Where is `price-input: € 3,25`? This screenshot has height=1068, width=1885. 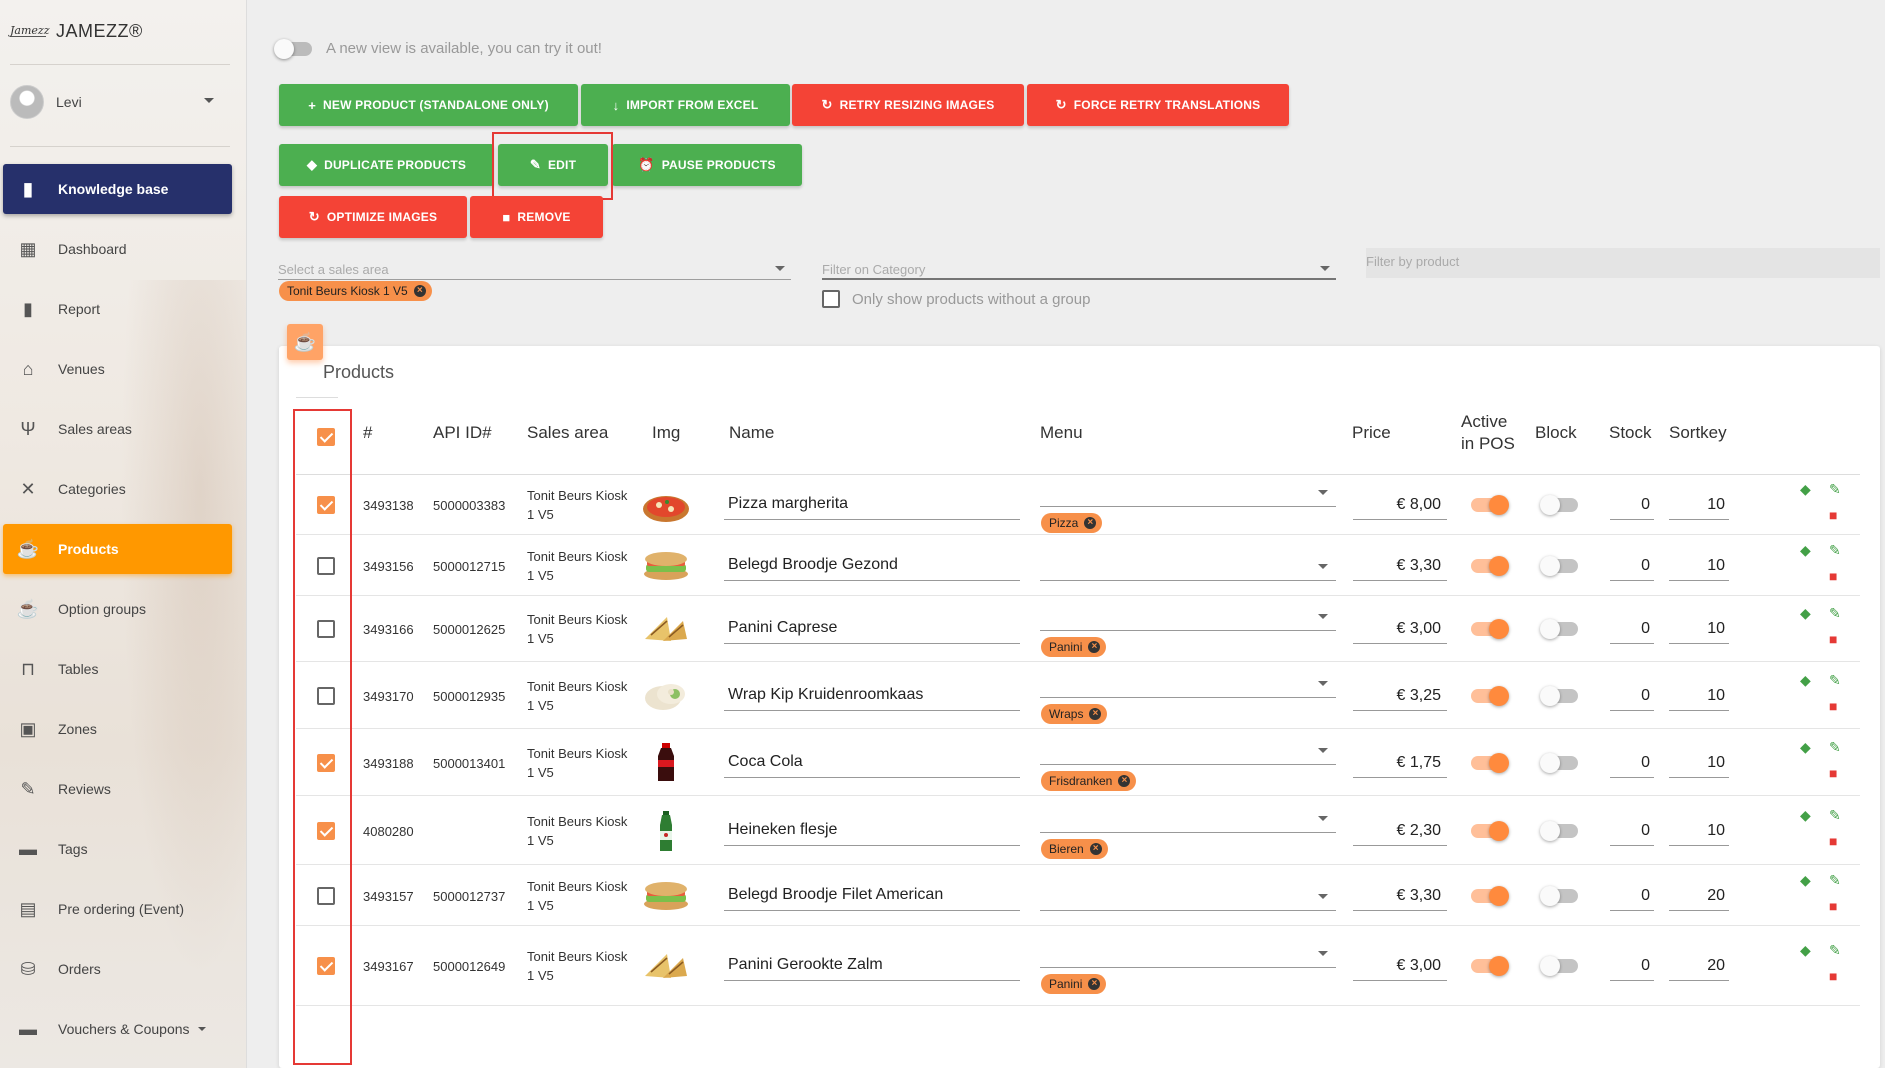 price-input: € 3,25 is located at coordinates (1400, 696).